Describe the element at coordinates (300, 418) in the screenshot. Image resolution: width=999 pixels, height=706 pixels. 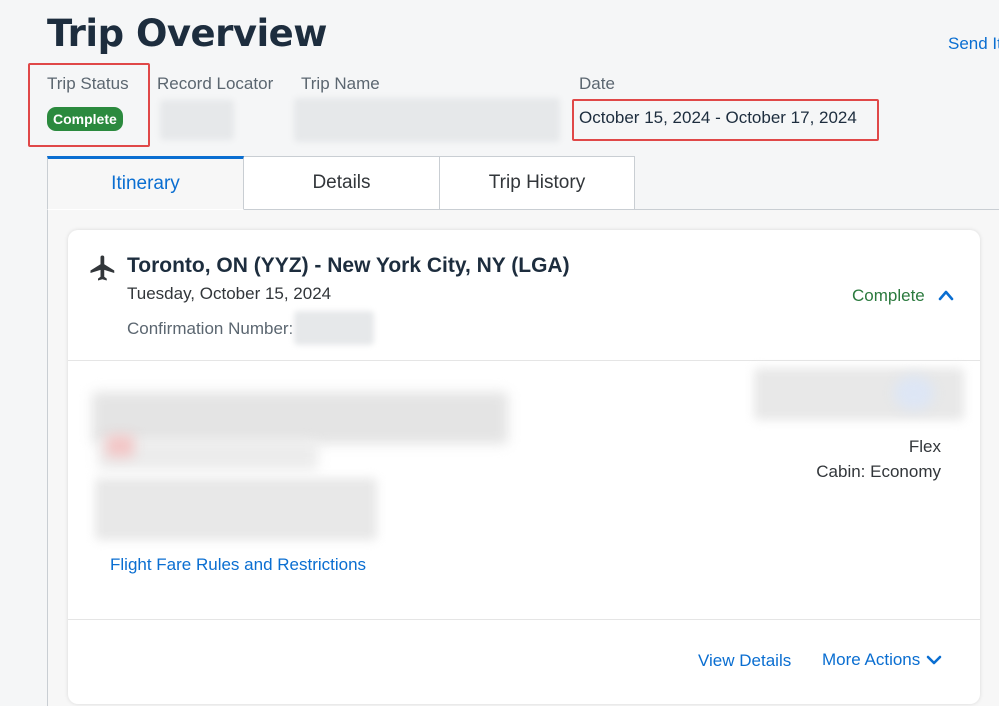
I see `flight-detail-redacted` at that location.